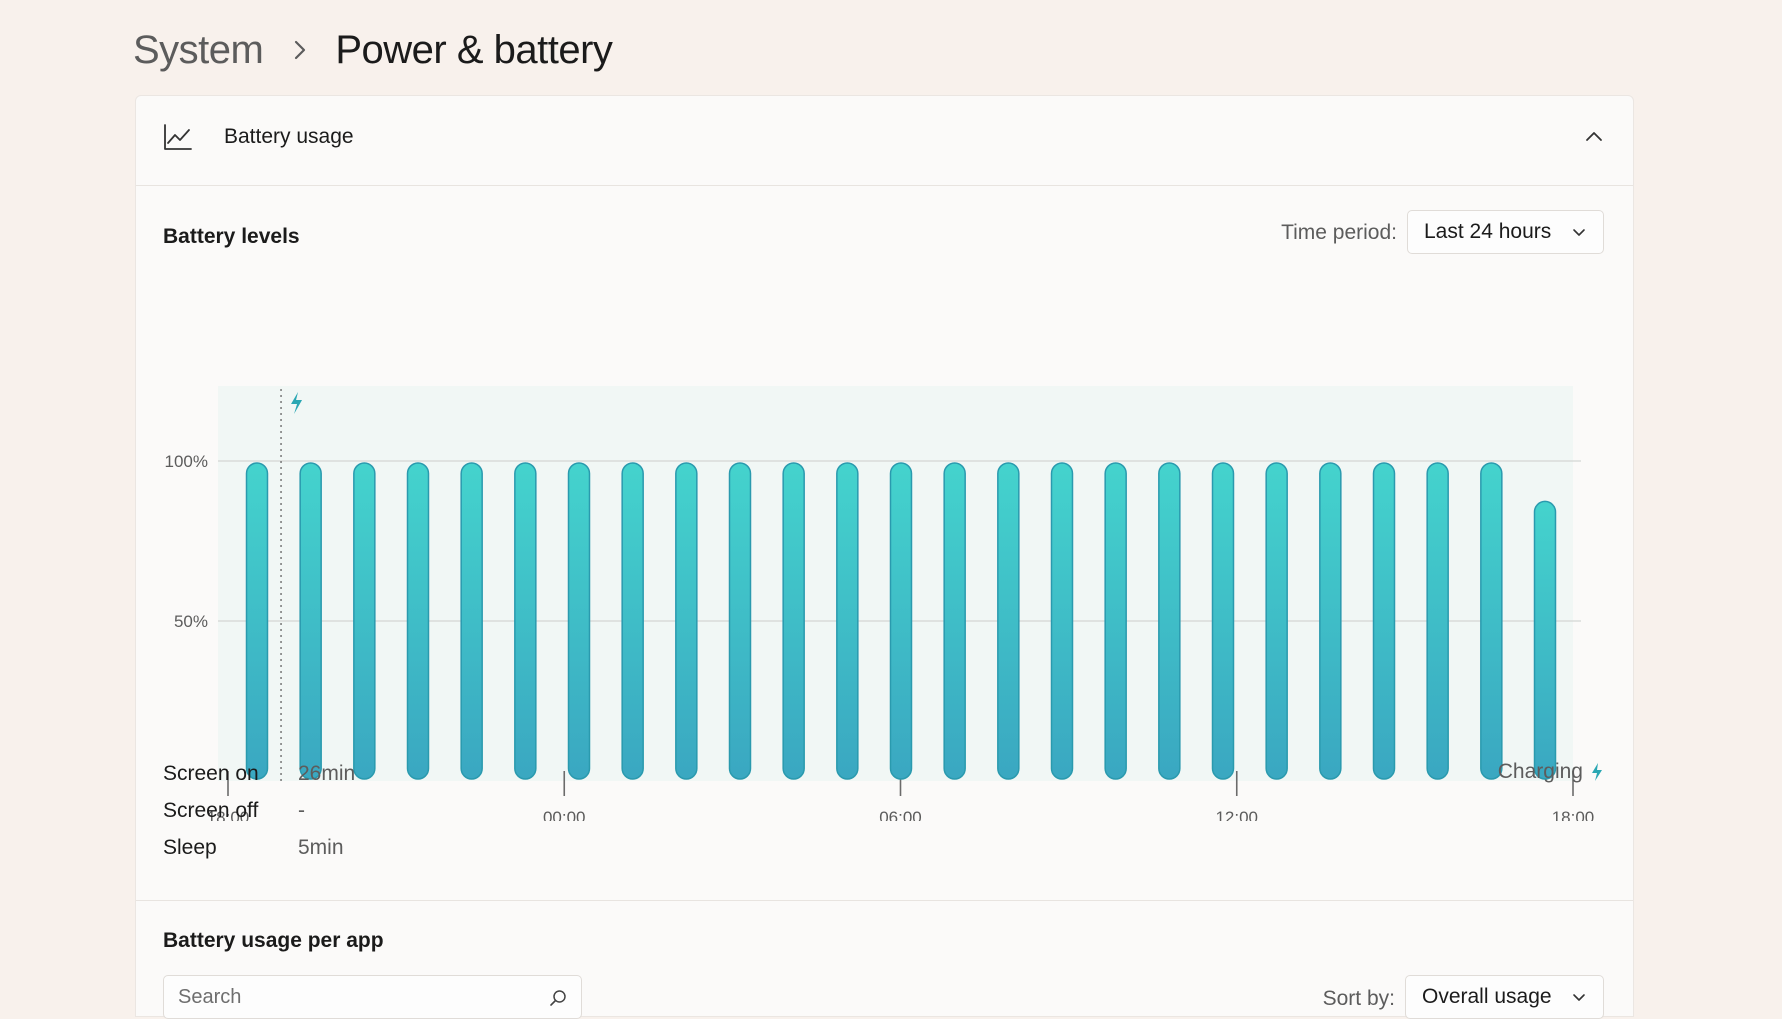  Describe the element at coordinates (474, 49) in the screenshot. I see `page-title: Power & battery` at that location.